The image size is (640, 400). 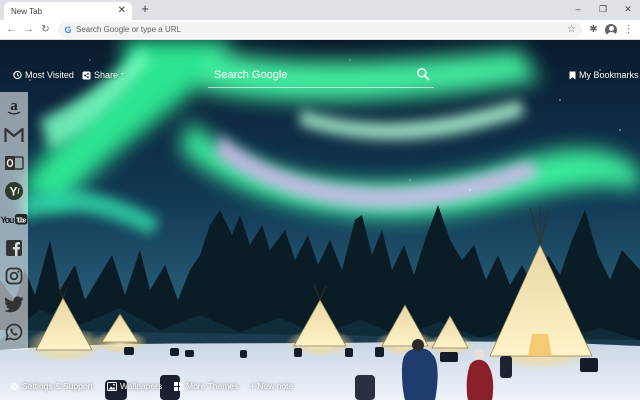 What do you see at coordinates (611, 30) in the screenshot?
I see `profile-avatar-icon` at bounding box center [611, 30].